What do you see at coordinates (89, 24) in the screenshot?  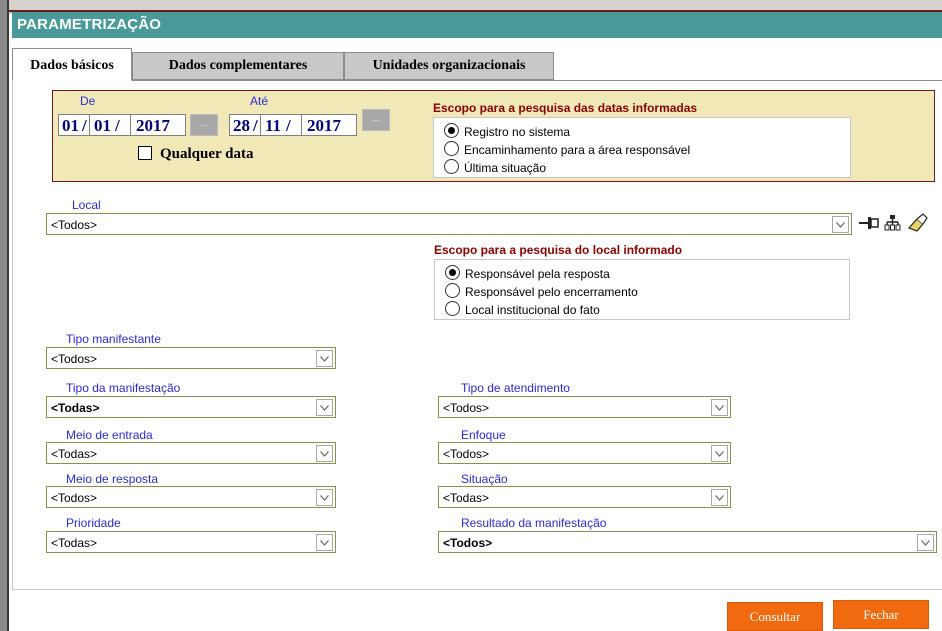 I see `page-title: PARAMETRIZAÇÃO` at bounding box center [89, 24].